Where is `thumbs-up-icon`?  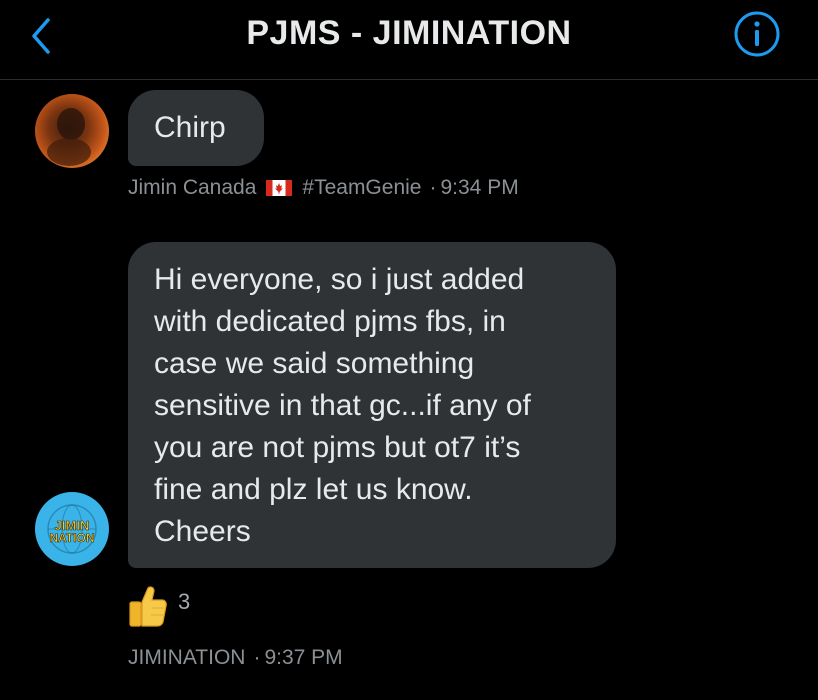 thumbs-up-icon is located at coordinates (148, 606).